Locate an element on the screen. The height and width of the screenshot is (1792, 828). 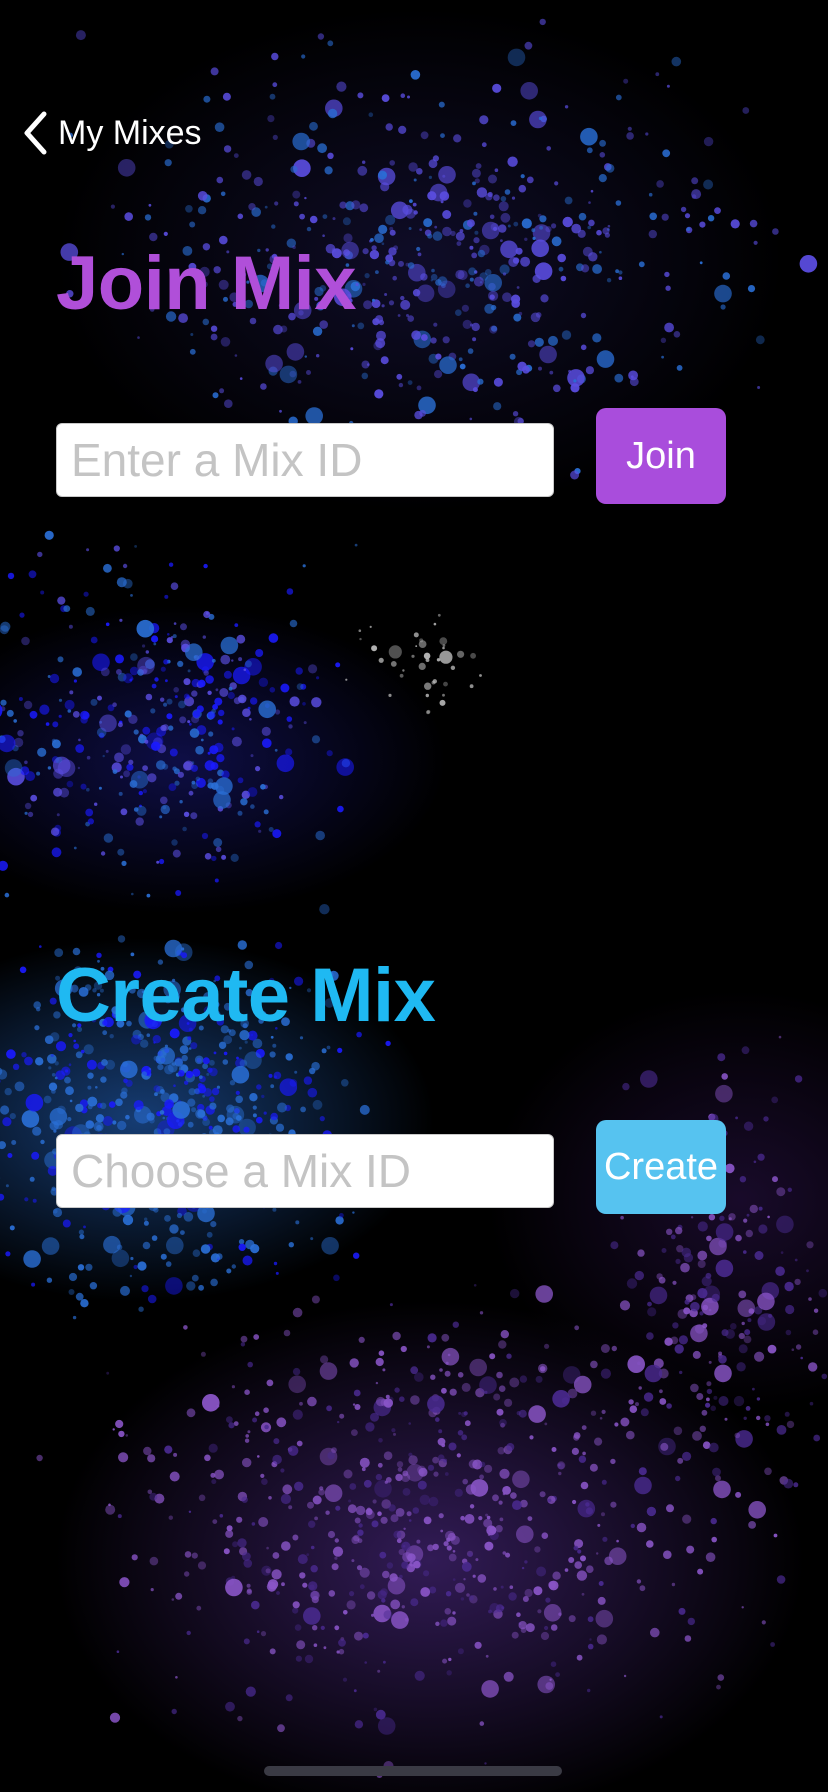
join-button: Join is located at coordinates (661, 456).